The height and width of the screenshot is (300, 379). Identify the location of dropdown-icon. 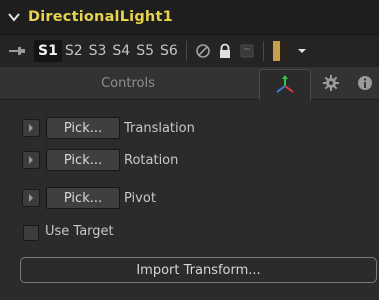
(302, 51).